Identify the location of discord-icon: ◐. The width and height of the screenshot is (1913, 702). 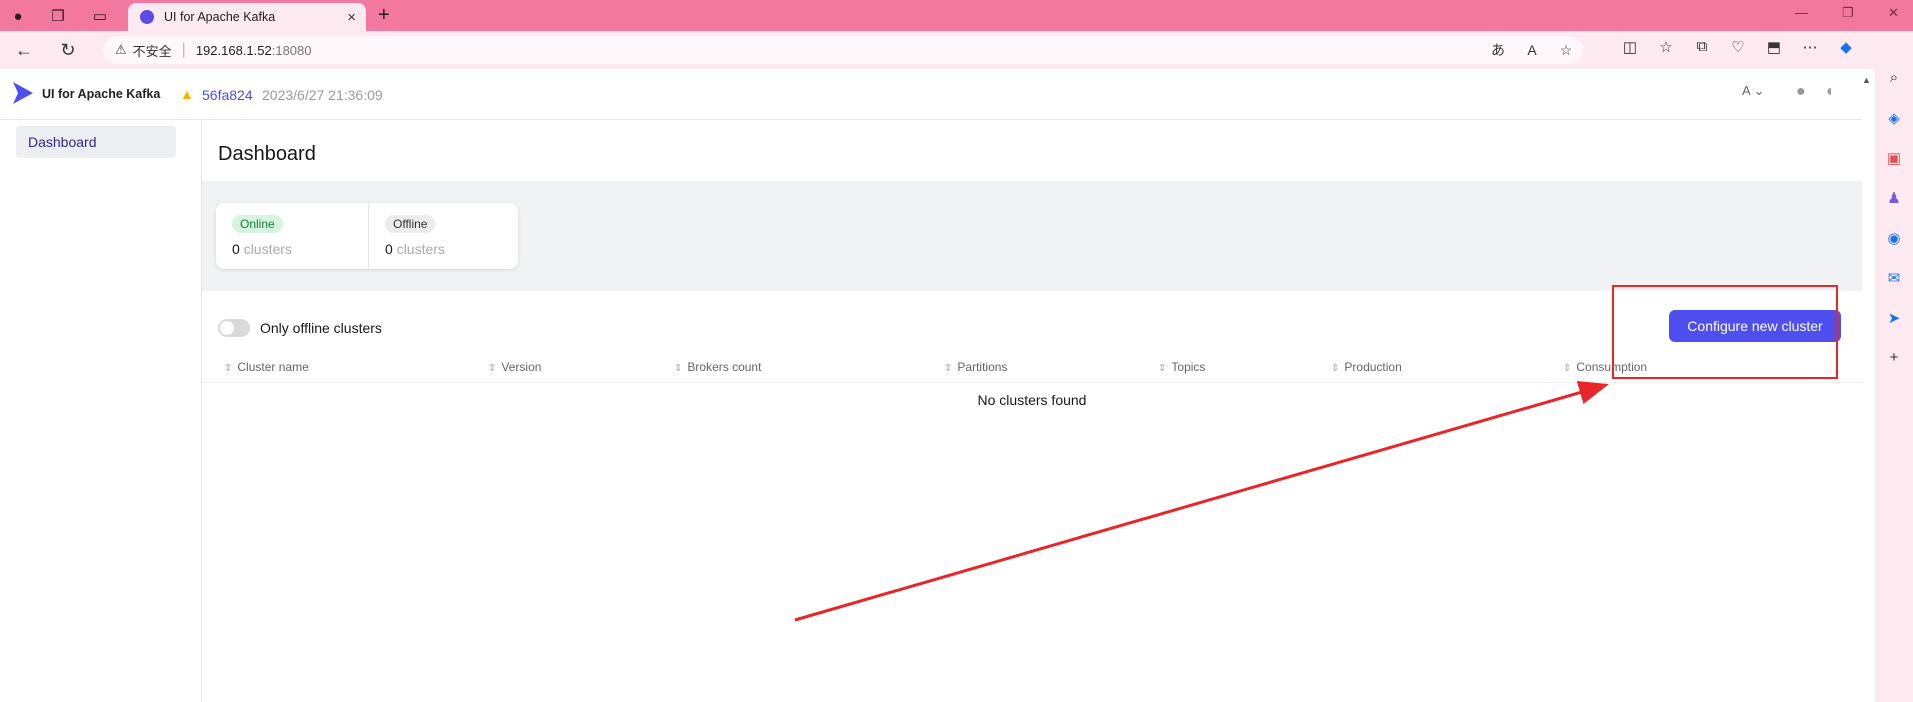
(1831, 92).